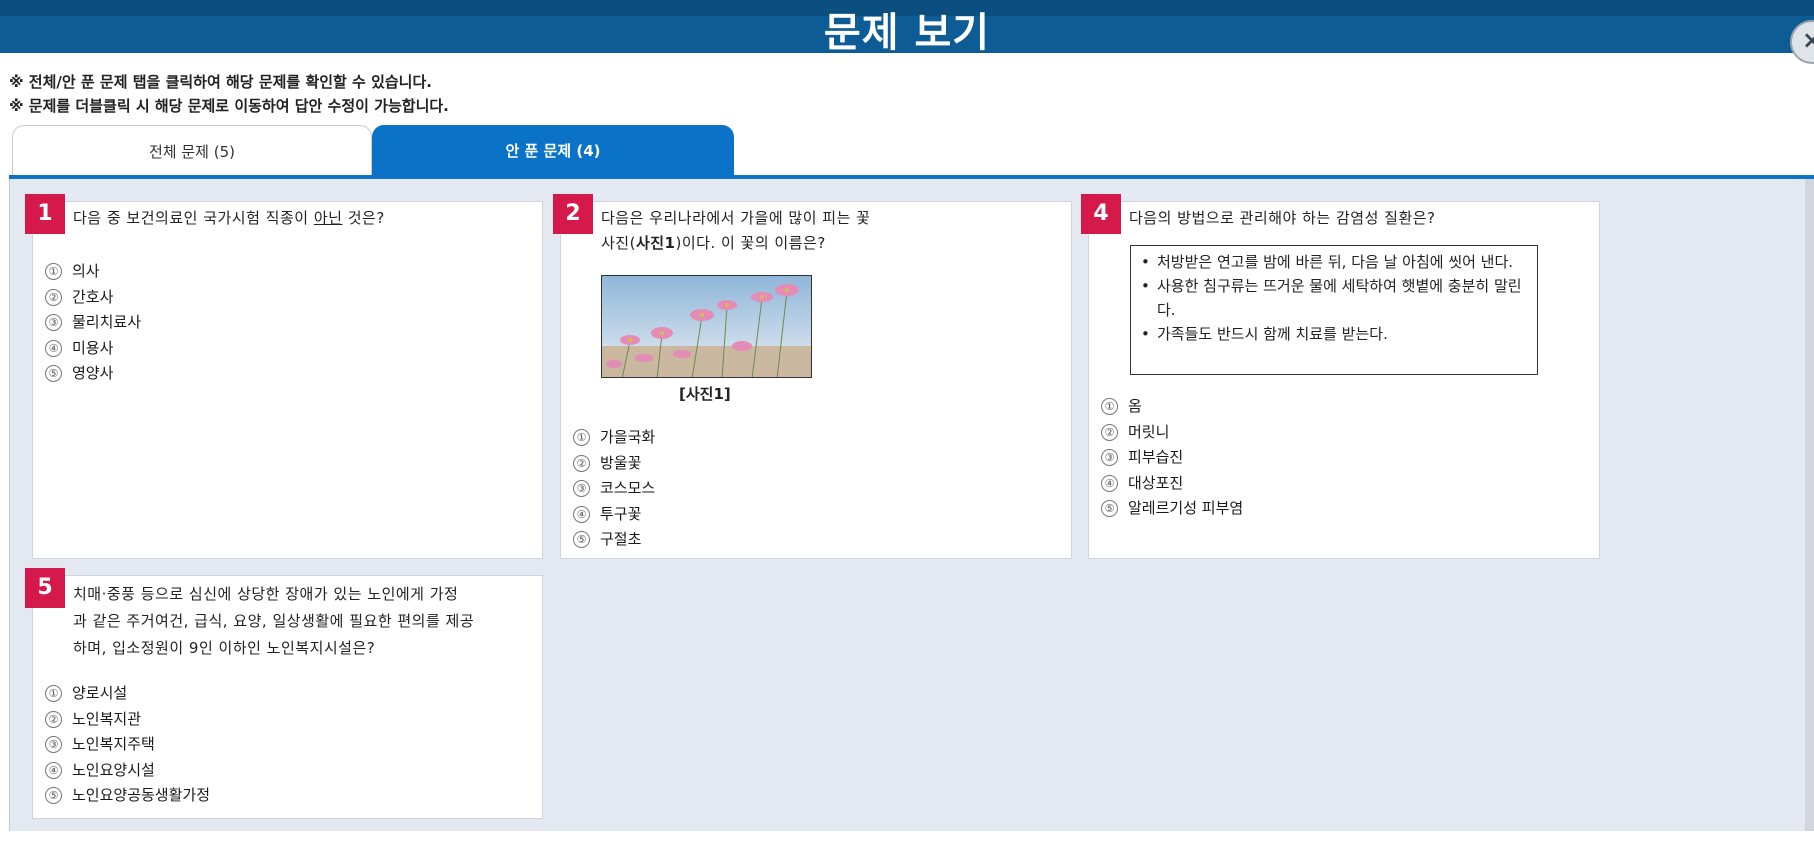 The width and height of the screenshot is (1814, 845). I want to click on tab-all-questions: 전체 문제 (5), so click(192, 151).